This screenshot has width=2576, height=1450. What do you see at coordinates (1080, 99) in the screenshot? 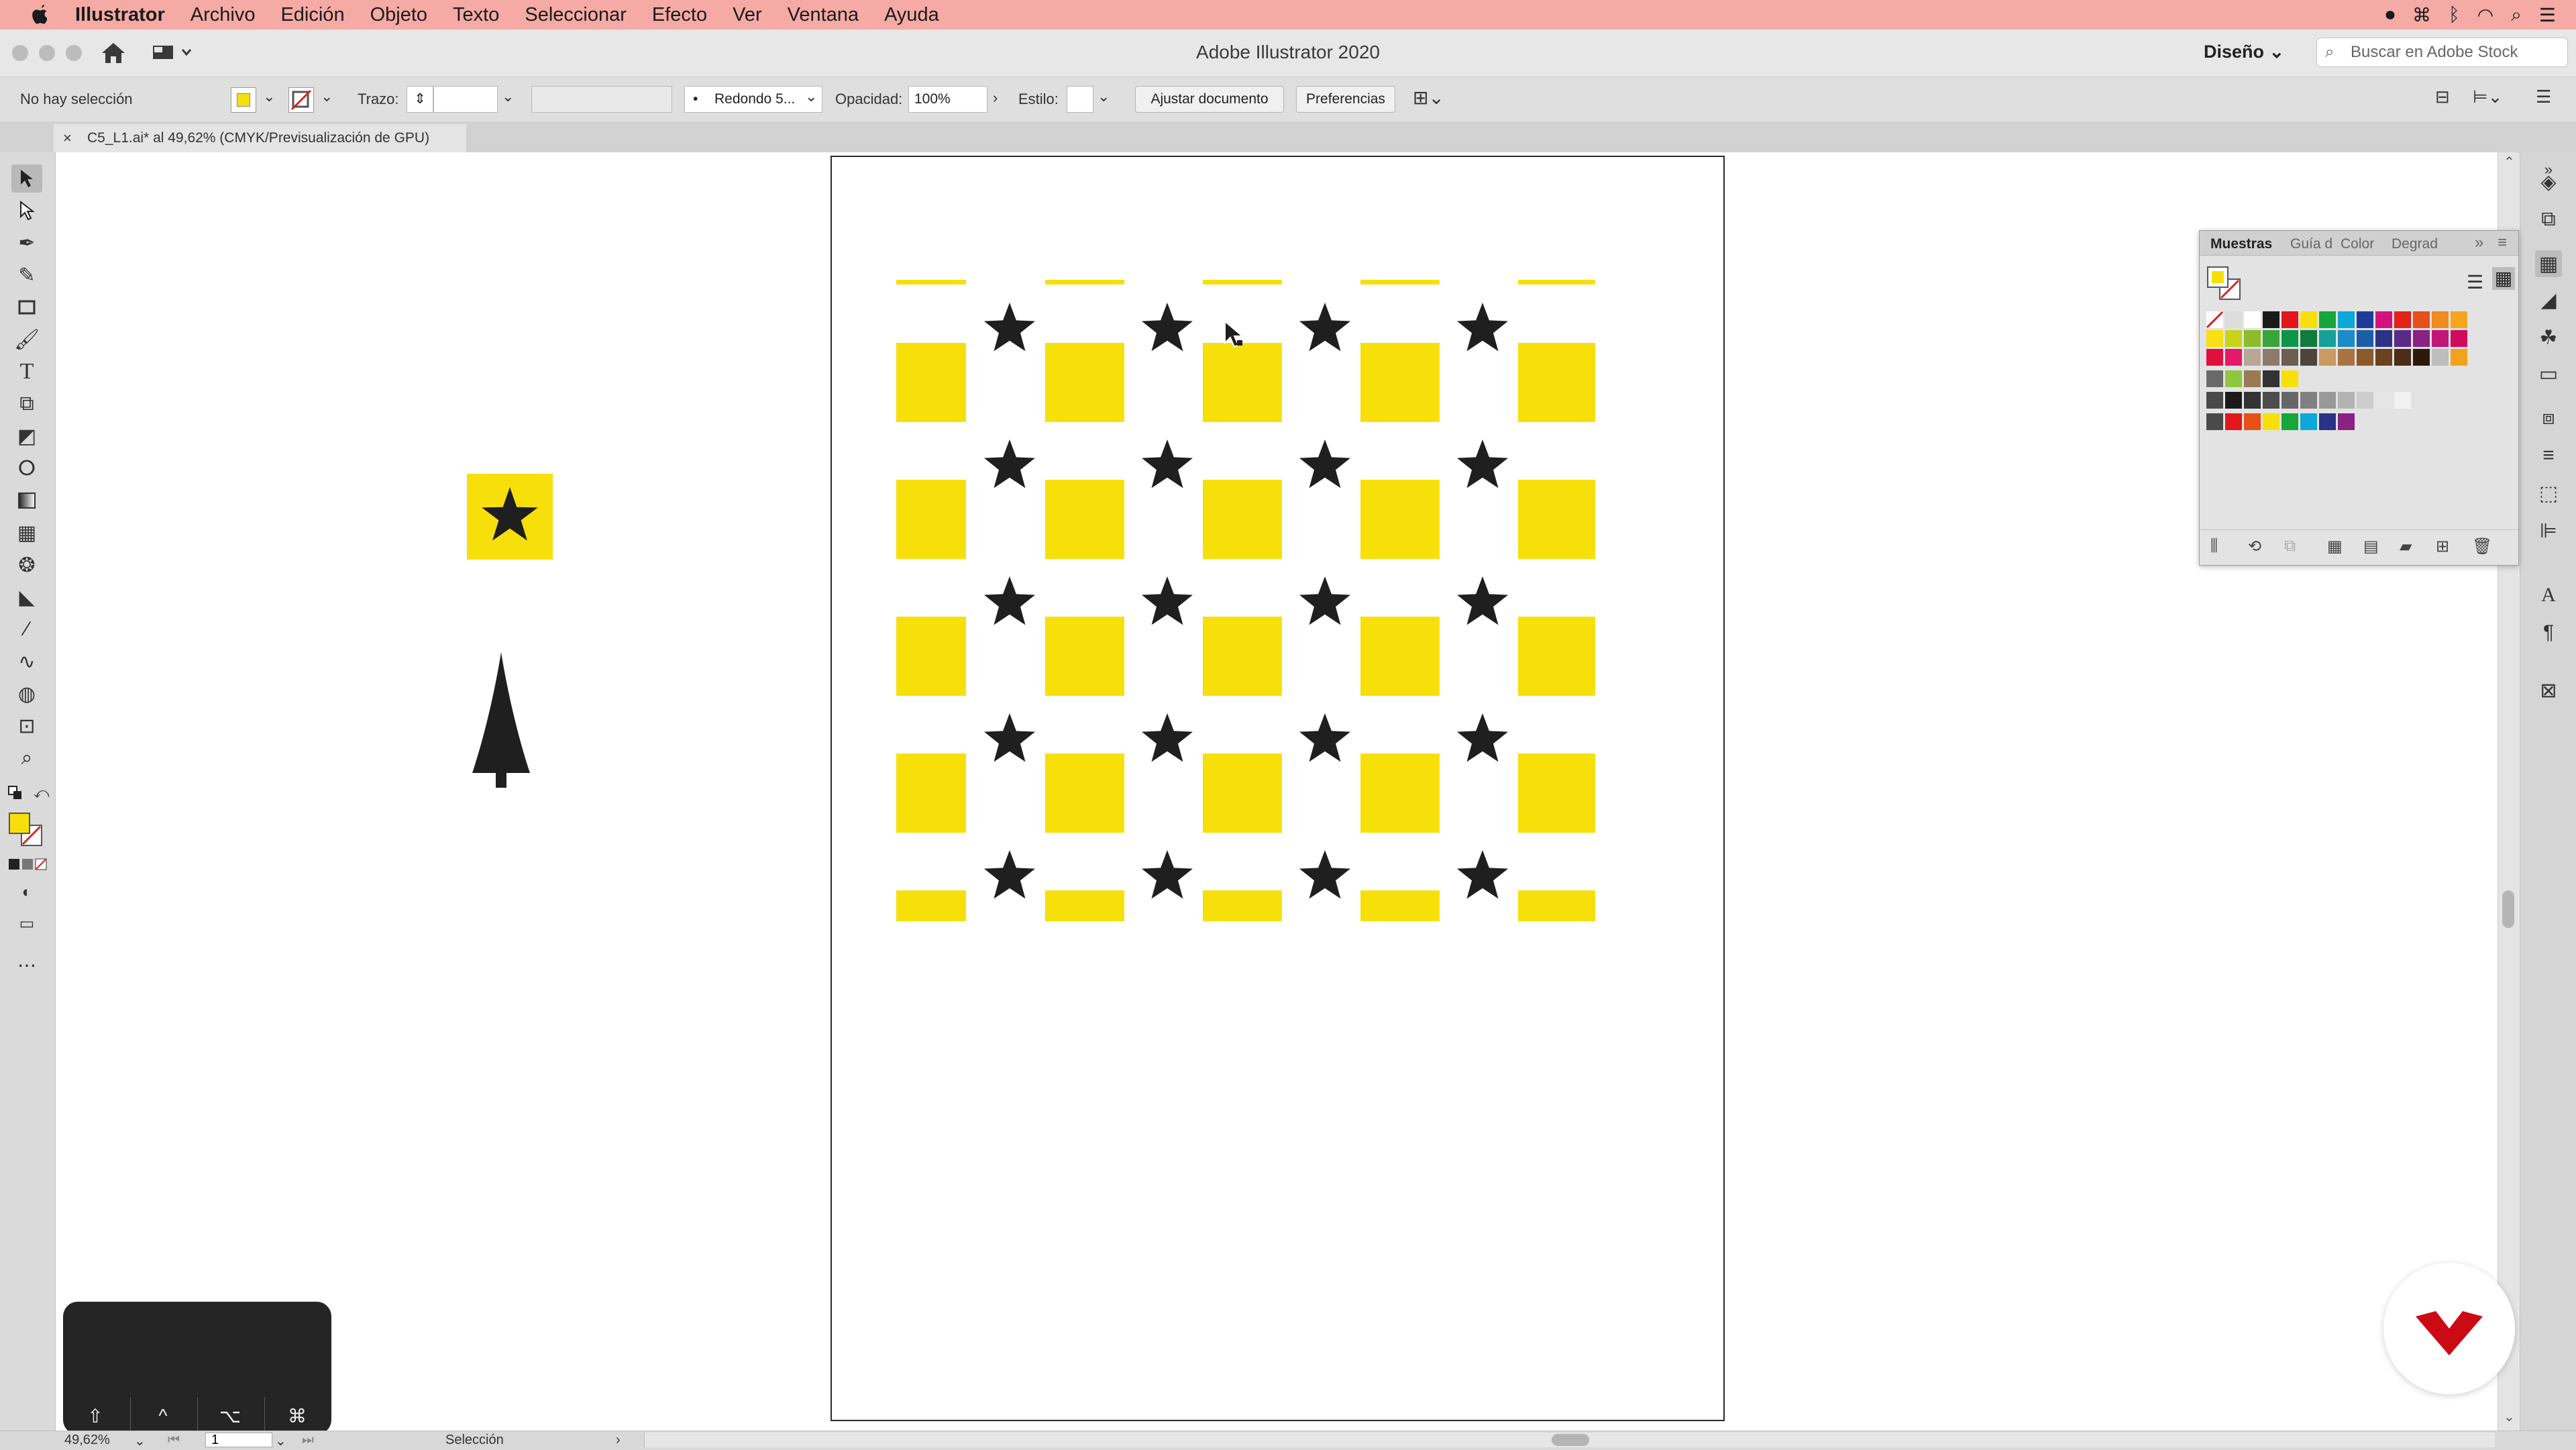
I see `graphic-style-swatch` at bounding box center [1080, 99].